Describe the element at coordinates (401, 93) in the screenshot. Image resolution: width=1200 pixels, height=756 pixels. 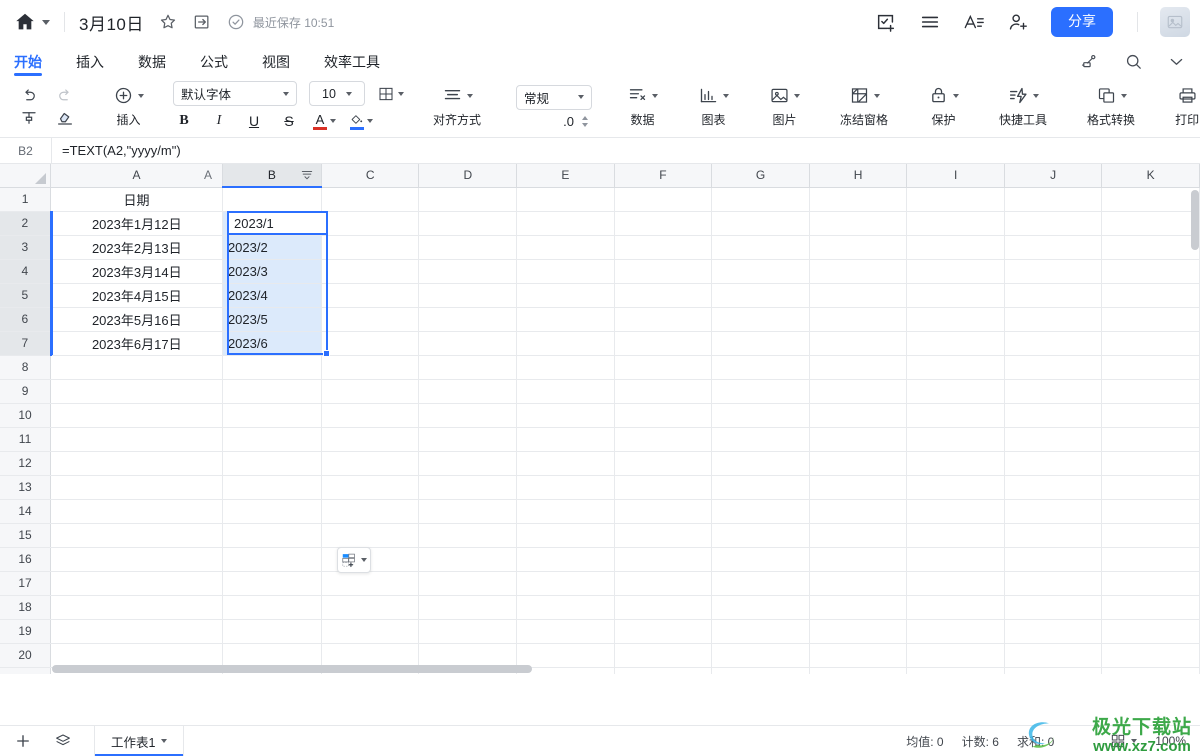
I see `borders-caret` at that location.